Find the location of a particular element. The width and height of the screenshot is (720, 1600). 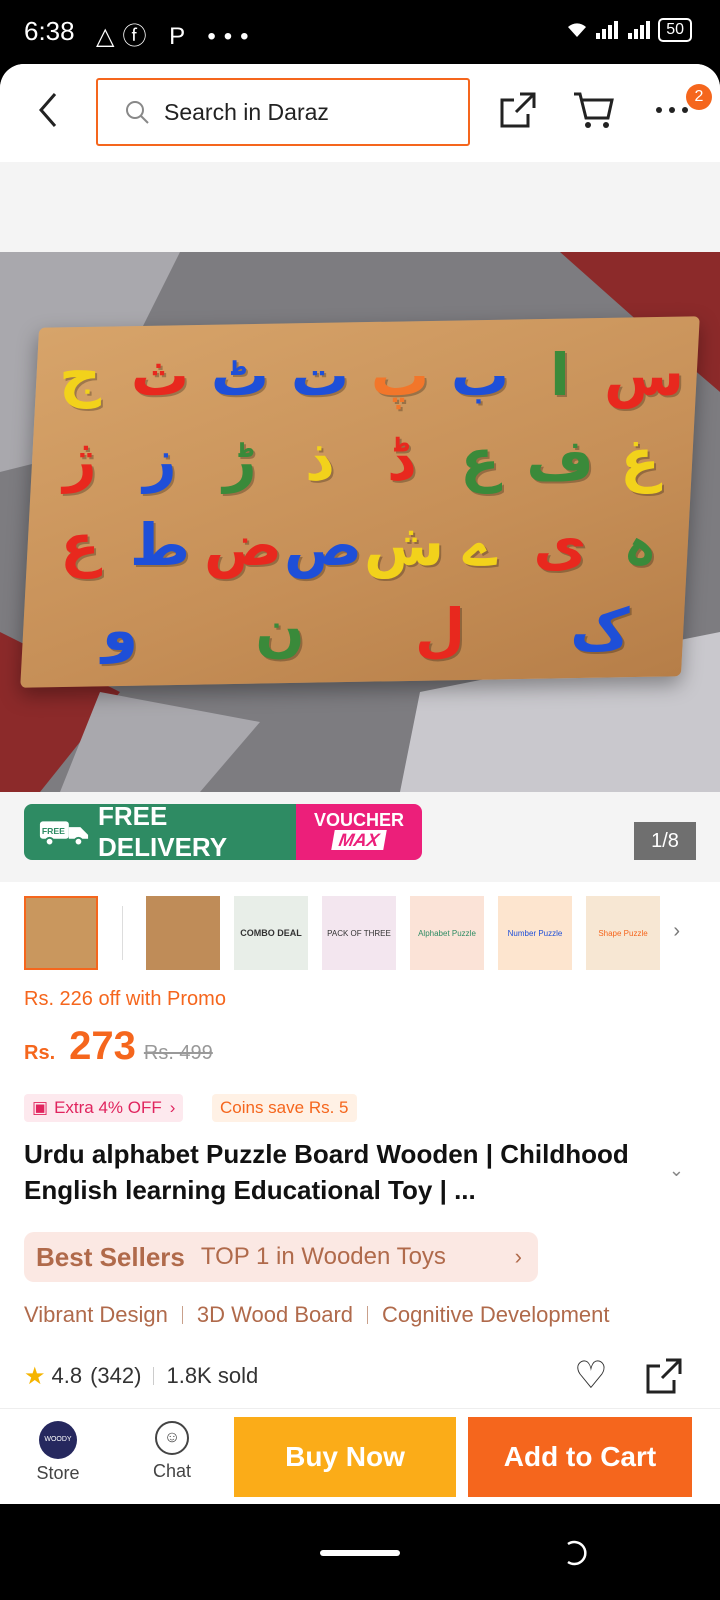

voucher-text: VOUCHER is located at coordinates (358, 820).